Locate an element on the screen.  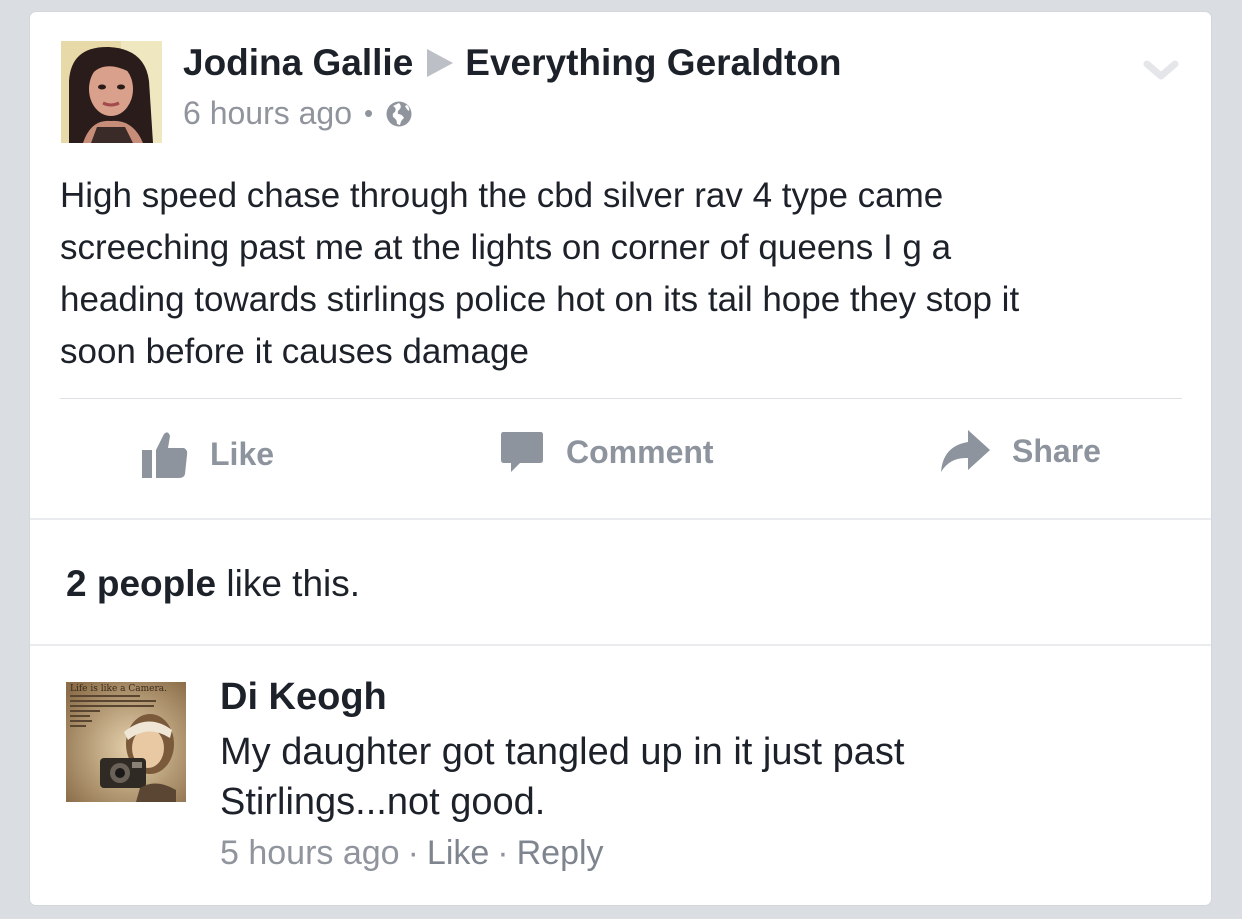
like-button: Like is located at coordinates (208, 454).